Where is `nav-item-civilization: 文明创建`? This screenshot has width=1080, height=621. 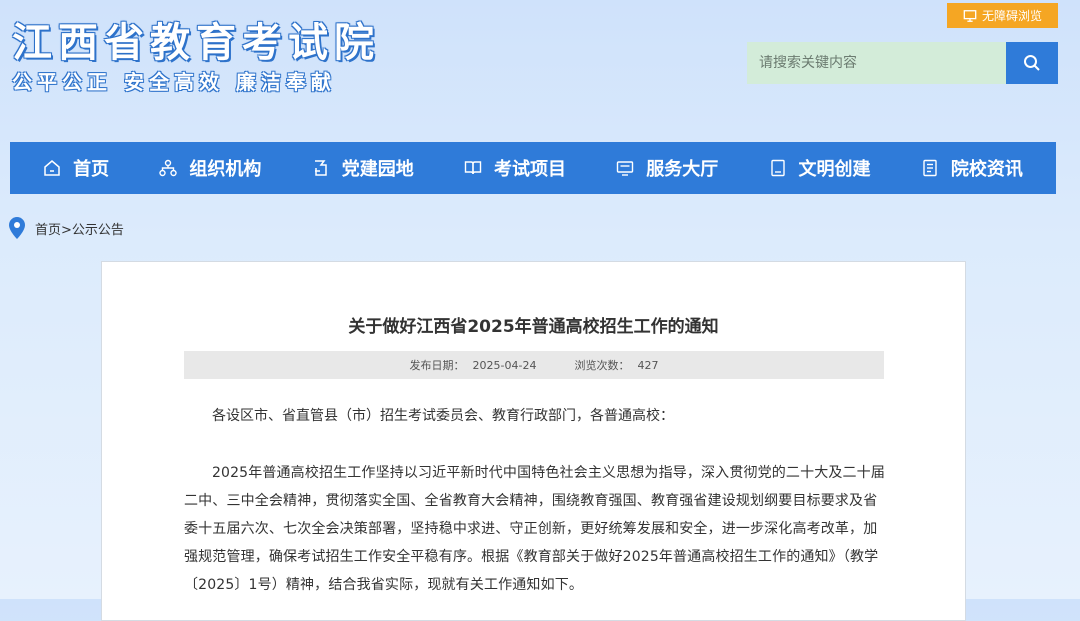 nav-item-civilization: 文明创建 is located at coordinates (820, 168).